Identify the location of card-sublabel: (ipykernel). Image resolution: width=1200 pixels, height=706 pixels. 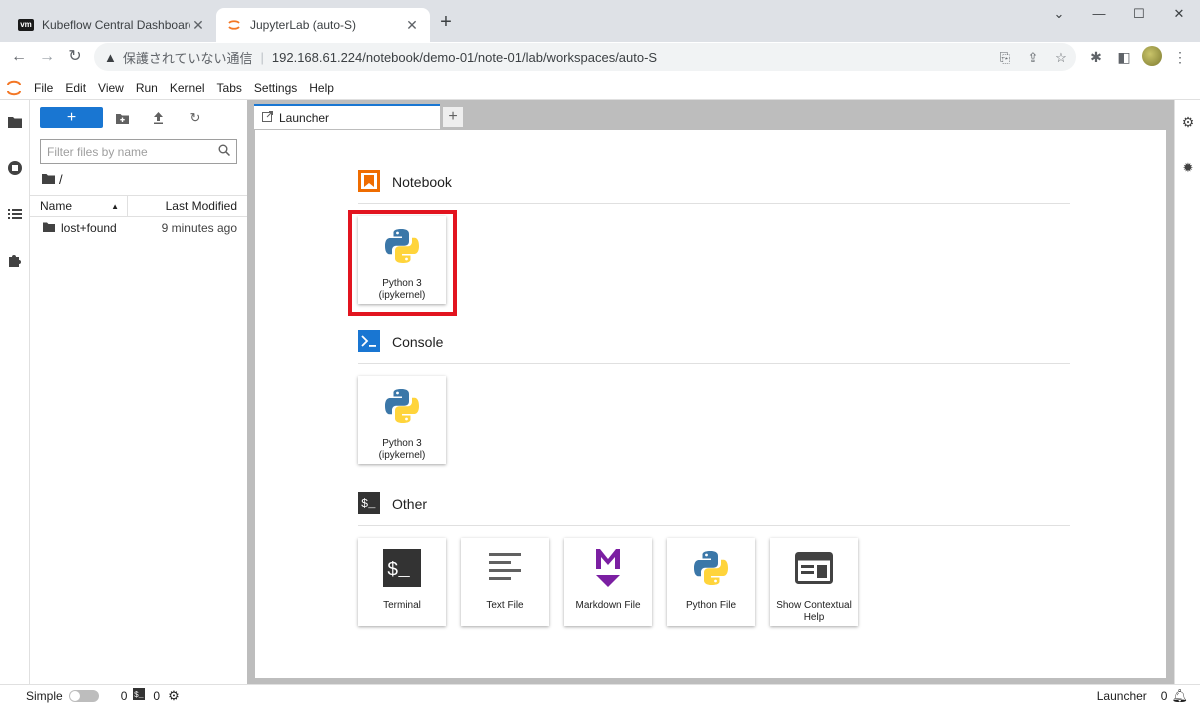
(402, 455).